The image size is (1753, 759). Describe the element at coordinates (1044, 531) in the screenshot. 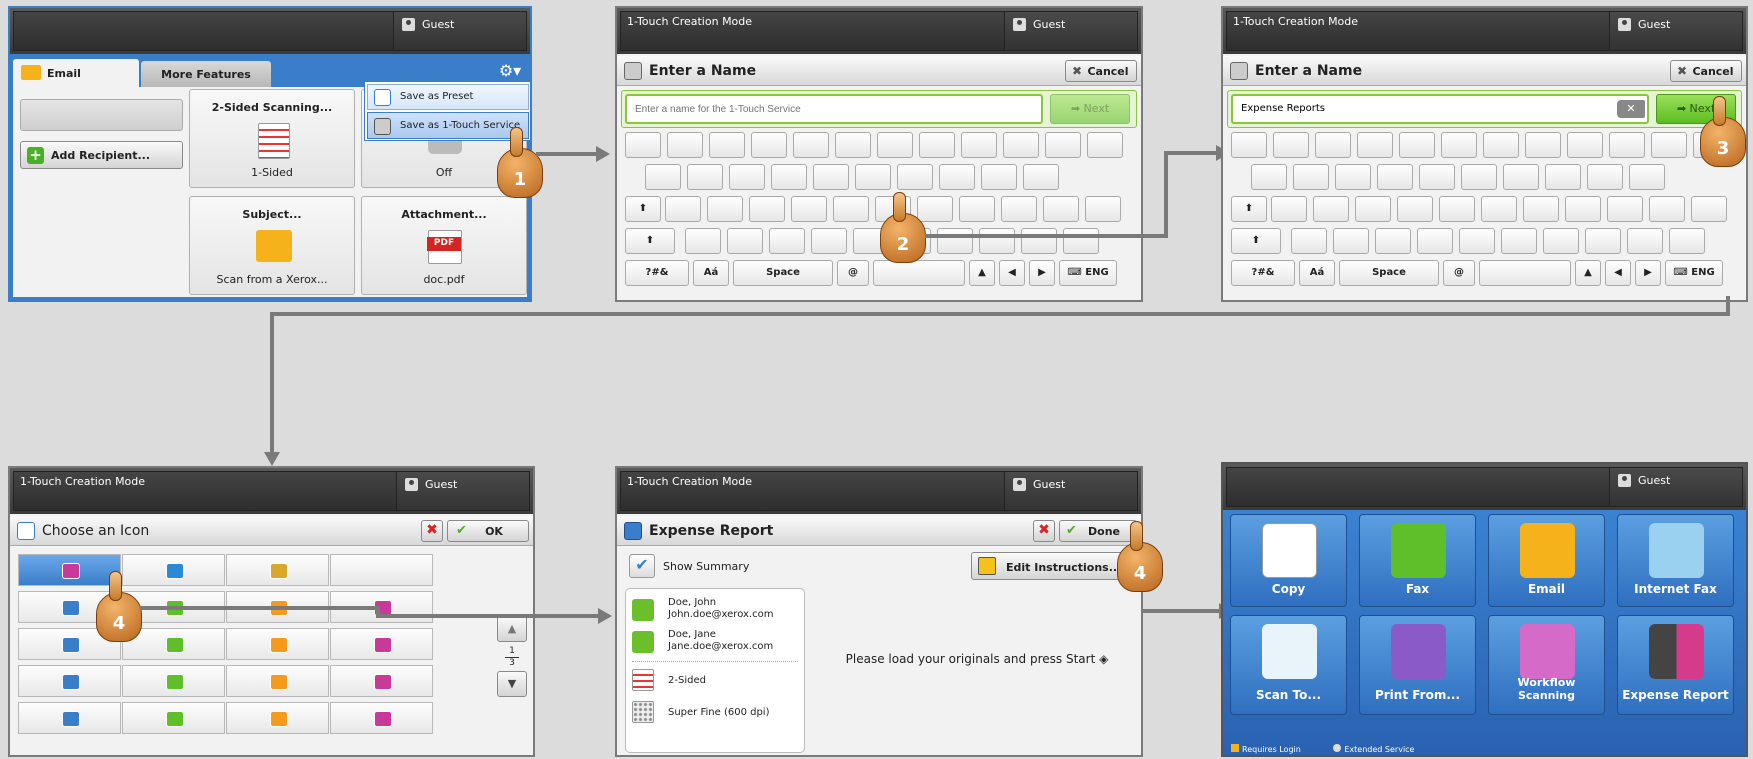

I see `close-button: ✖` at that location.